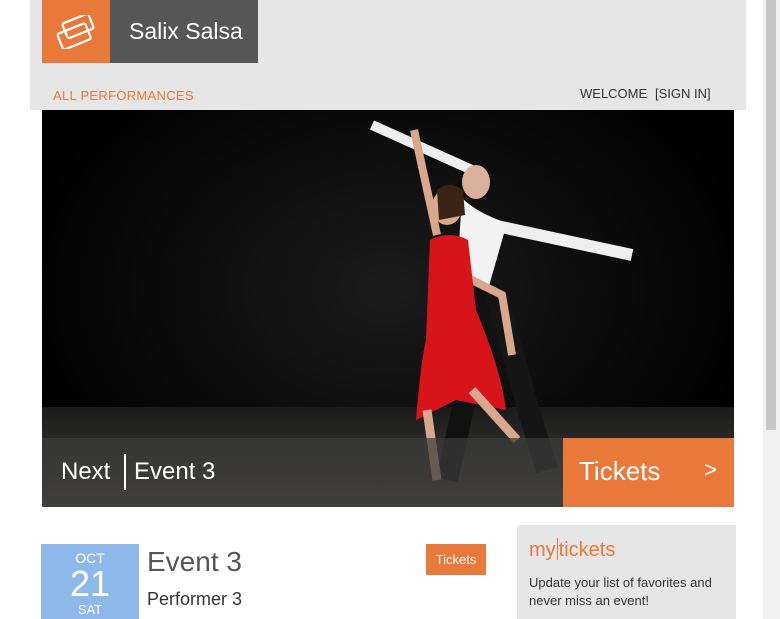 This screenshot has width=780, height=619. What do you see at coordinates (557, 549) in the screenshot?
I see `title-separator` at bounding box center [557, 549].